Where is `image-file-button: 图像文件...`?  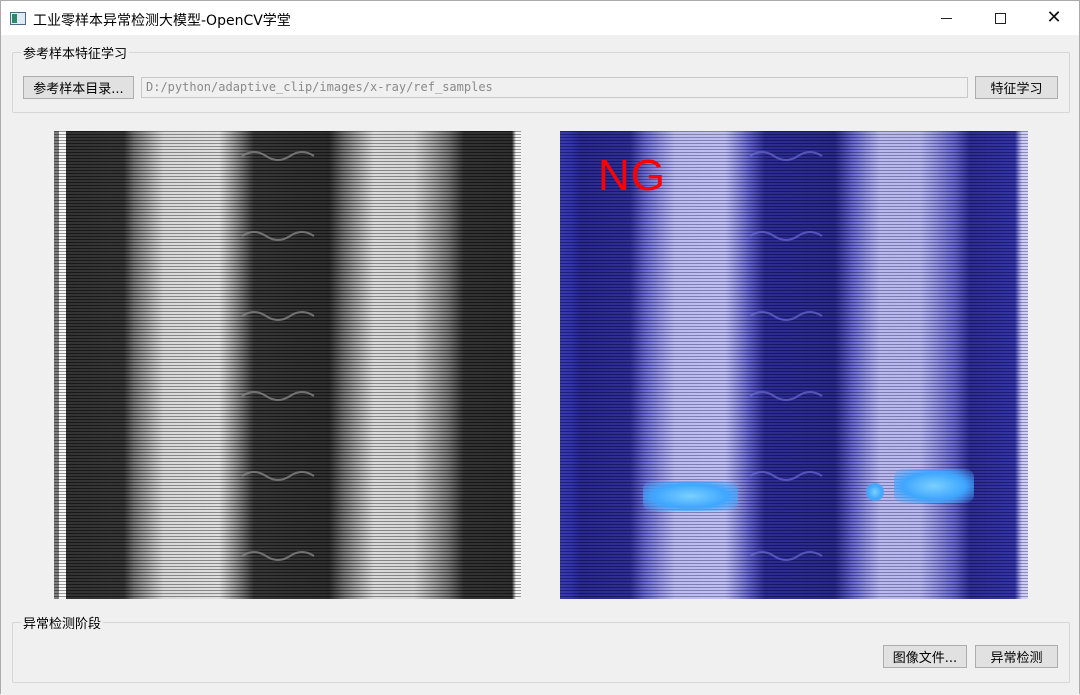 image-file-button: 图像文件... is located at coordinates (925, 656).